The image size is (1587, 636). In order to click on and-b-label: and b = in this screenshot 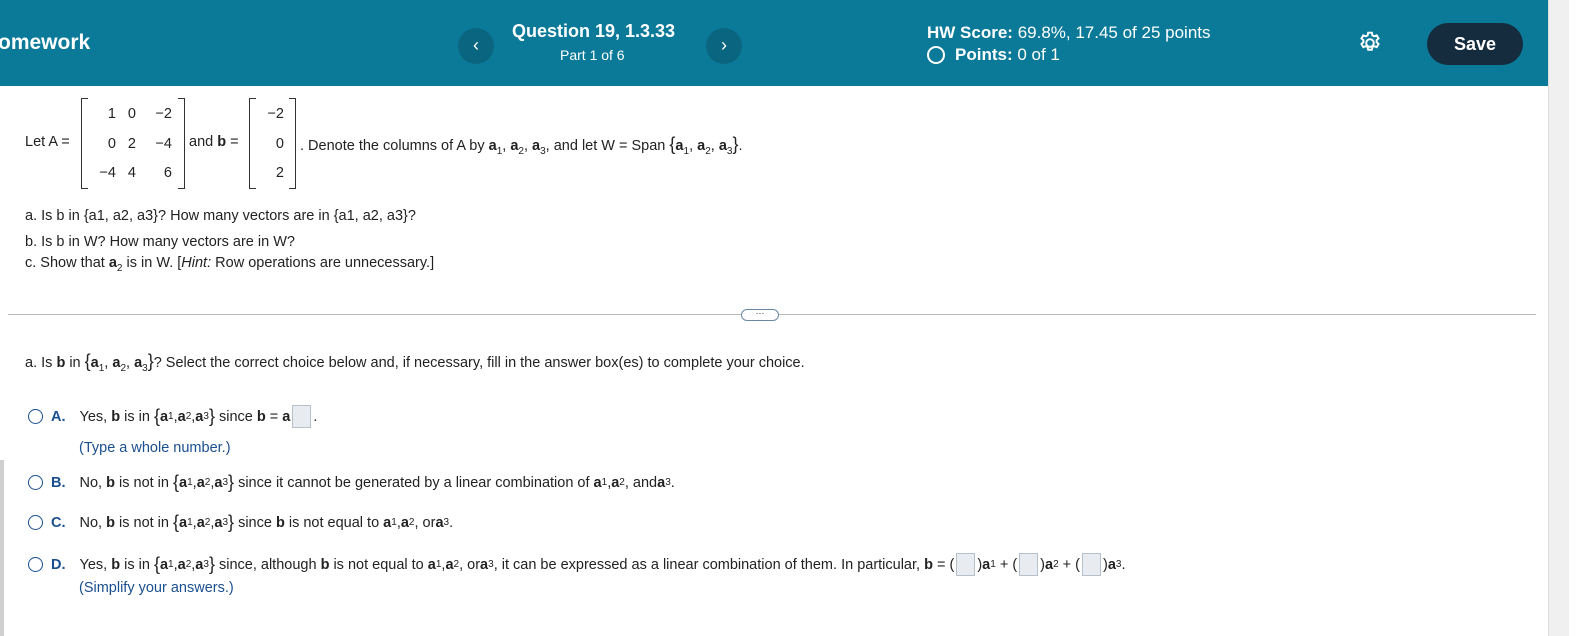, I will do `click(214, 142)`.